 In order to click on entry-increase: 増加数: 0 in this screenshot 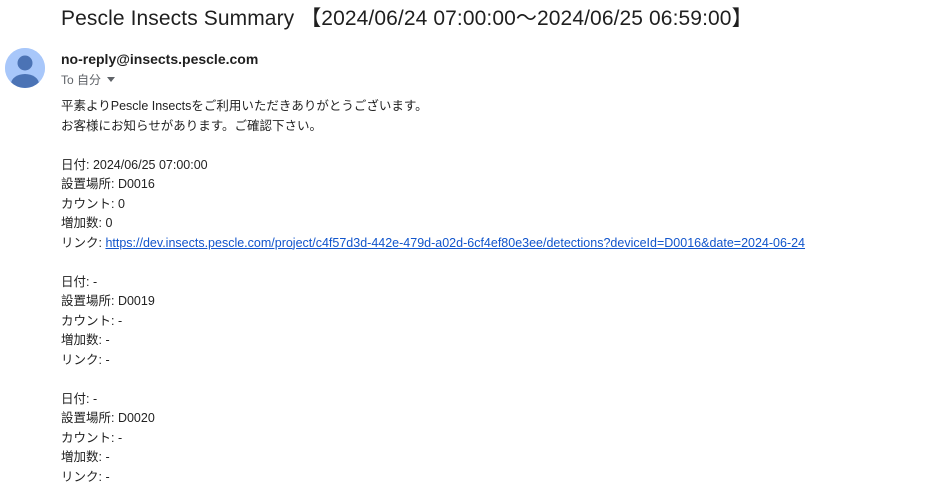, I will do `click(87, 223)`.